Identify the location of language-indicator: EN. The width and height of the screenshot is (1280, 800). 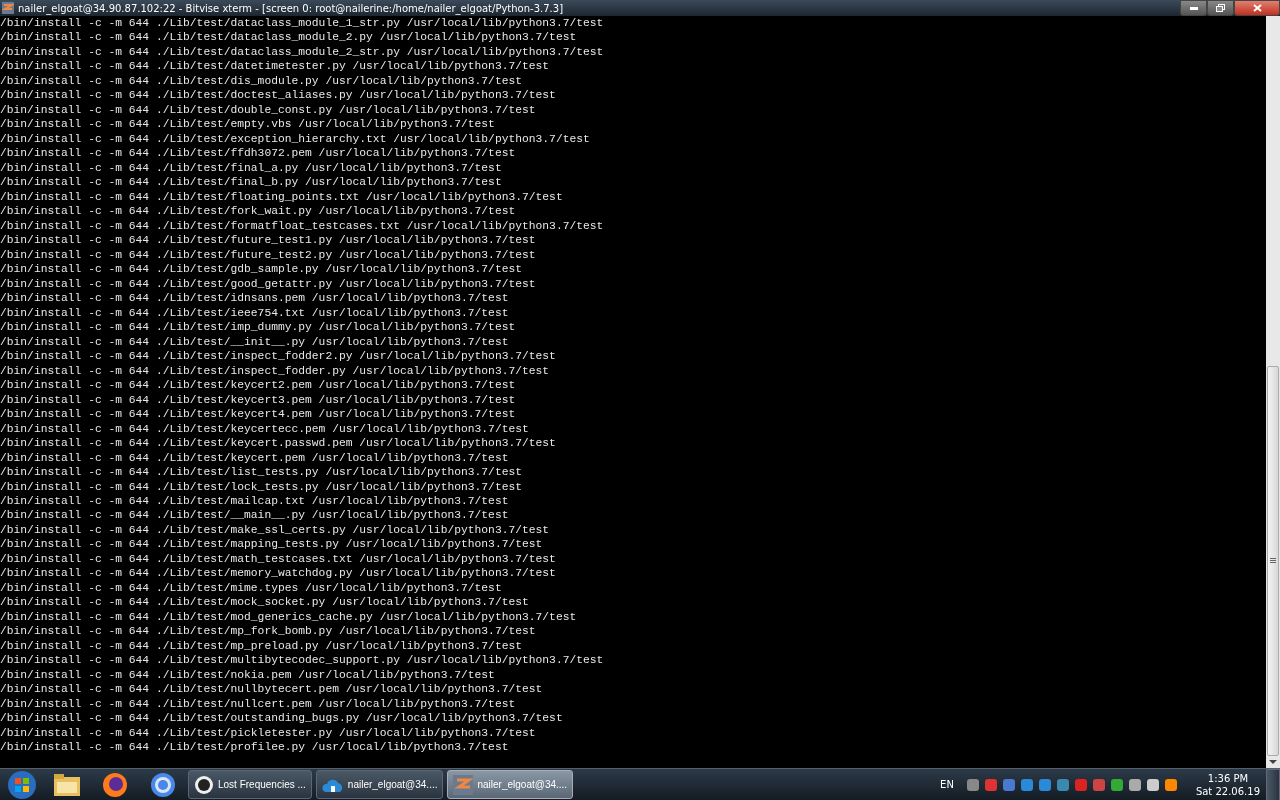
(947, 784).